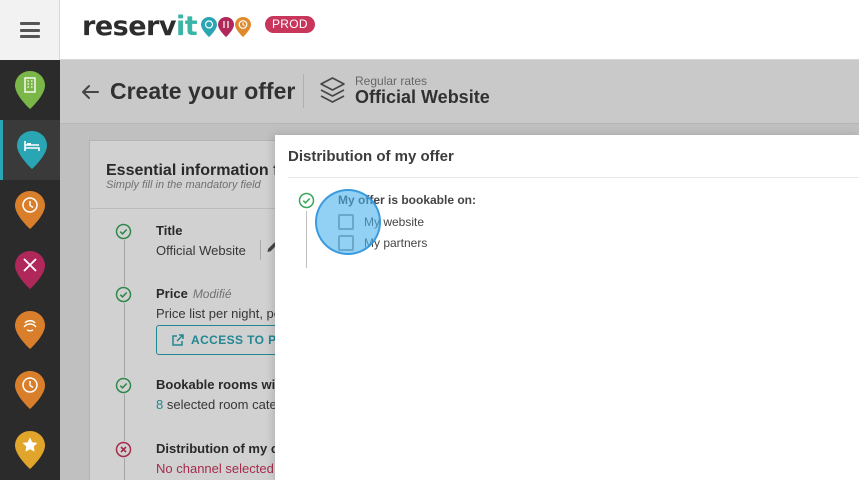 This screenshot has width=859, height=480. I want to click on app-logo: reservit, so click(167, 26).